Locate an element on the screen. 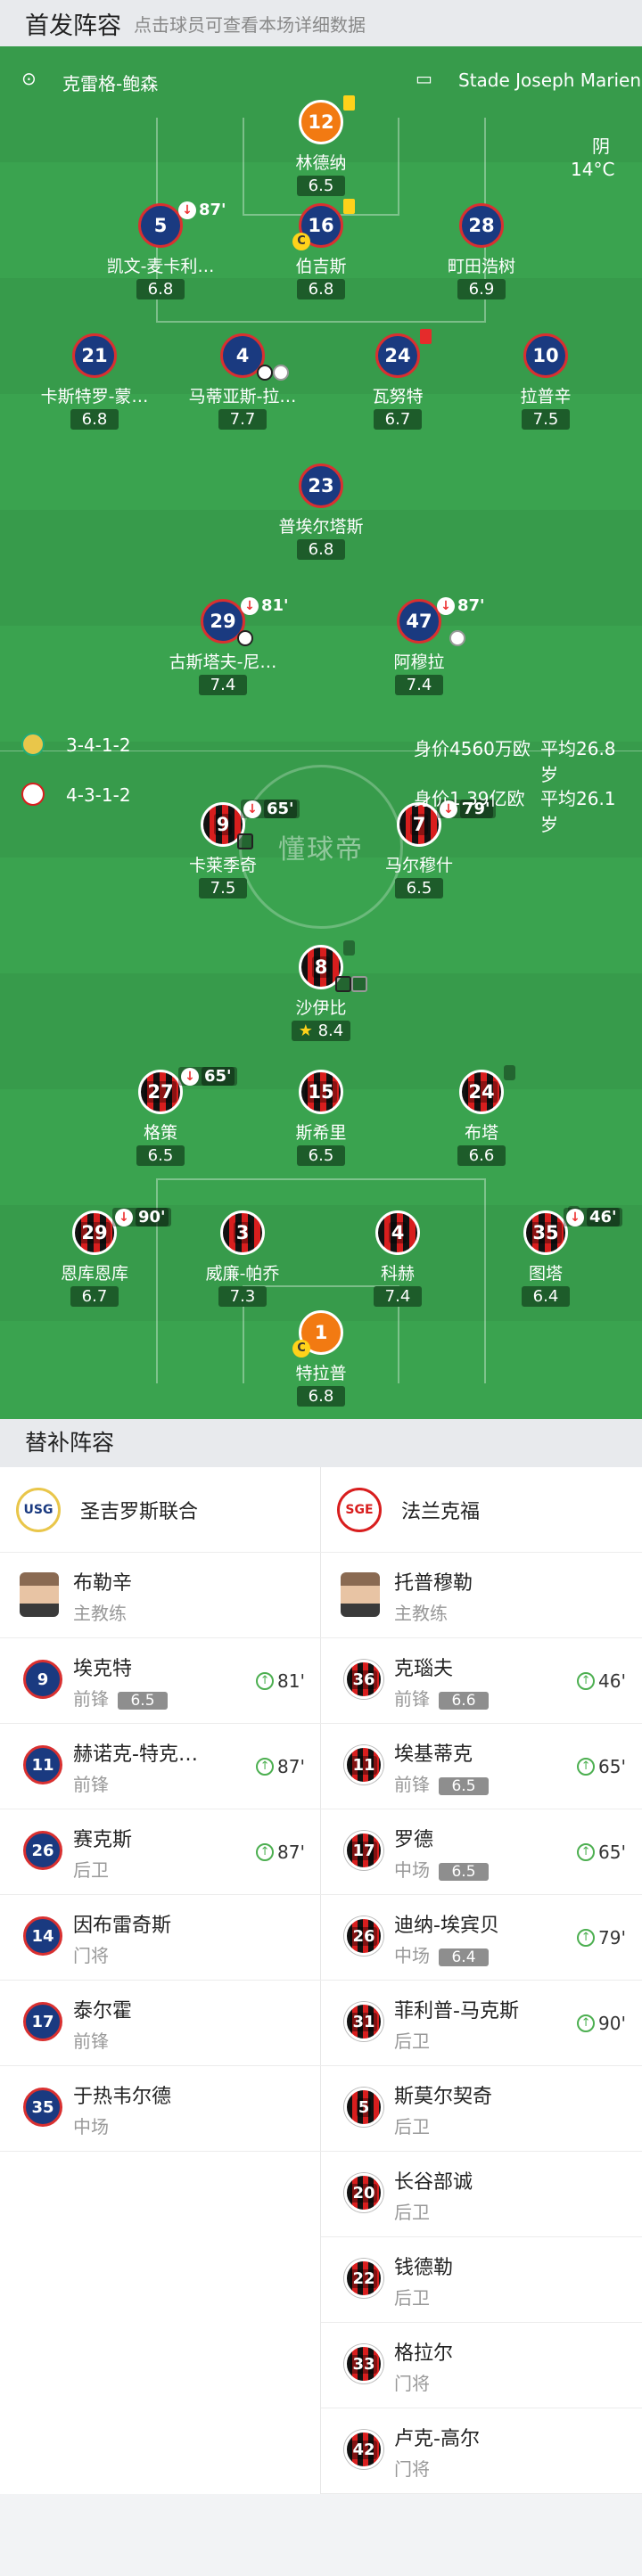 This screenshot has height=2576, width=642. sub-player-row: 26 赛克斯 后卫 ↑ 87' is located at coordinates (160, 1852).